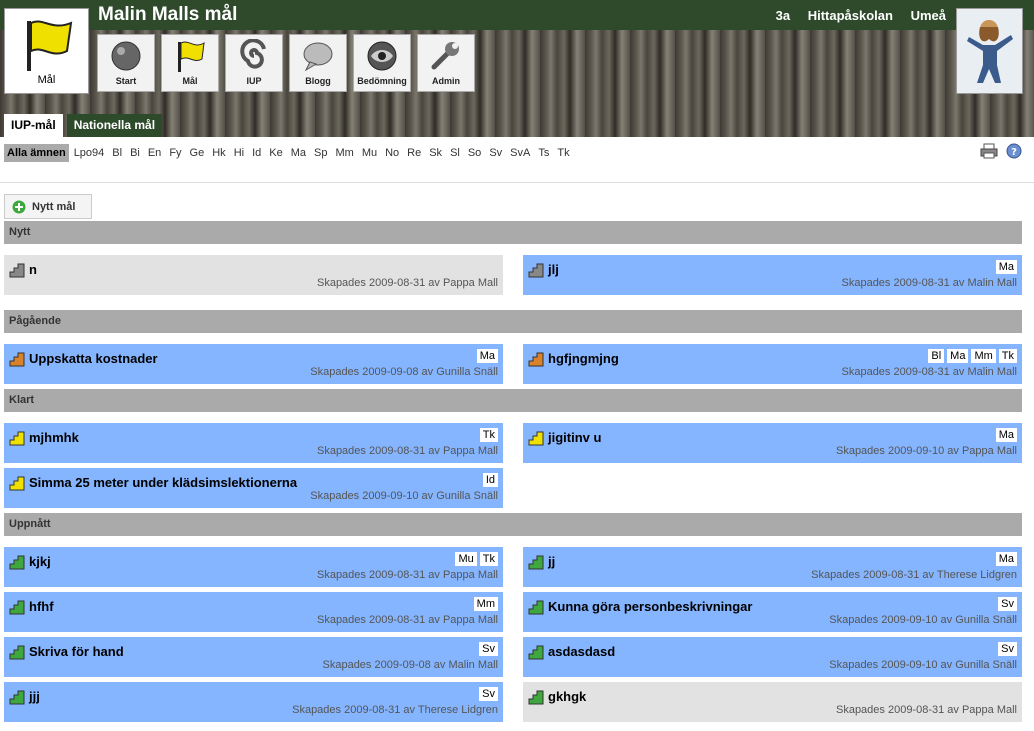  I want to click on subject-filter-item: SvA, so click(520, 153).